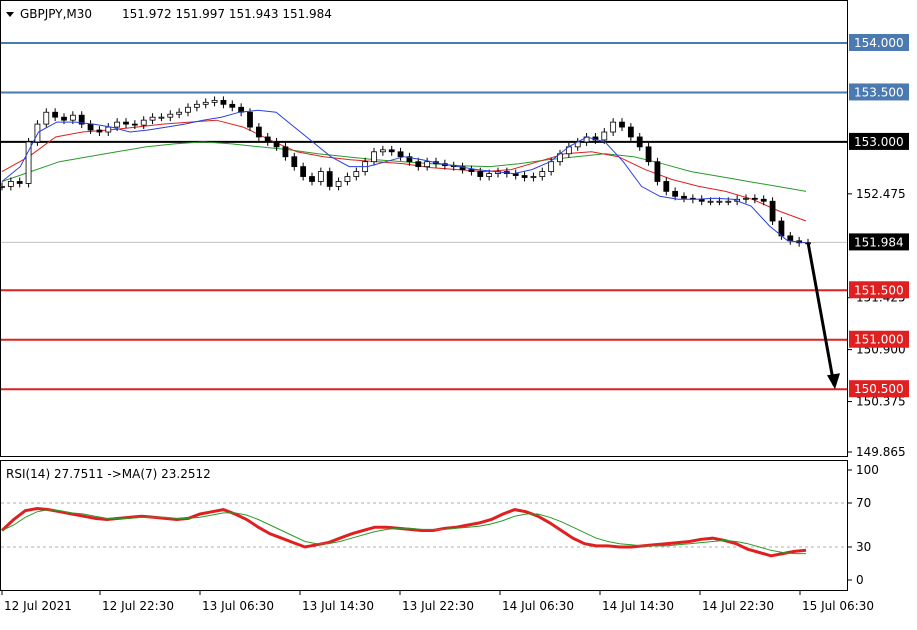 Image resolution: width=917 pixels, height=630 pixels. I want to click on level-label: 153.000, so click(879, 142).